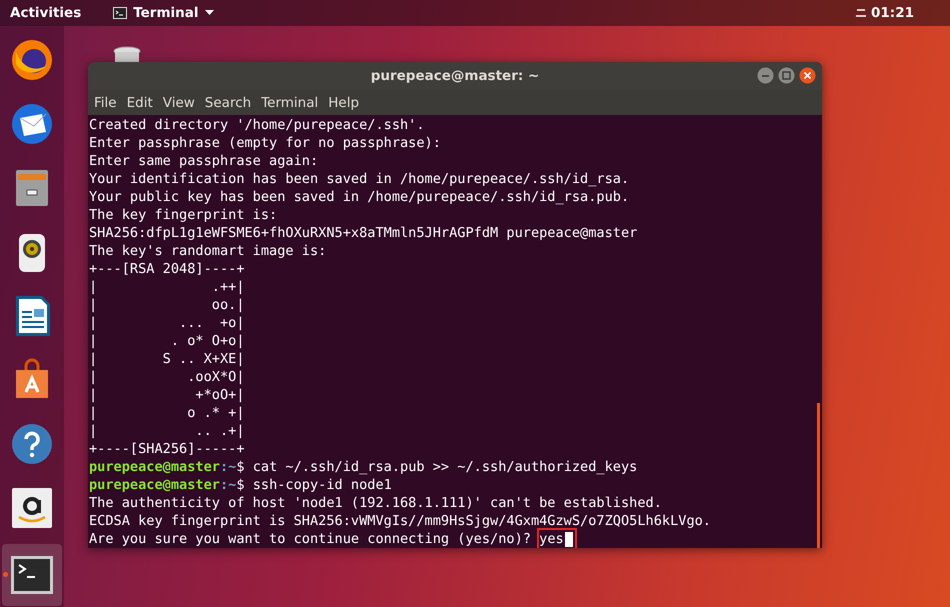 The width and height of the screenshot is (950, 607). I want to click on terminal-line: | S .. X+XE|, so click(167, 359).